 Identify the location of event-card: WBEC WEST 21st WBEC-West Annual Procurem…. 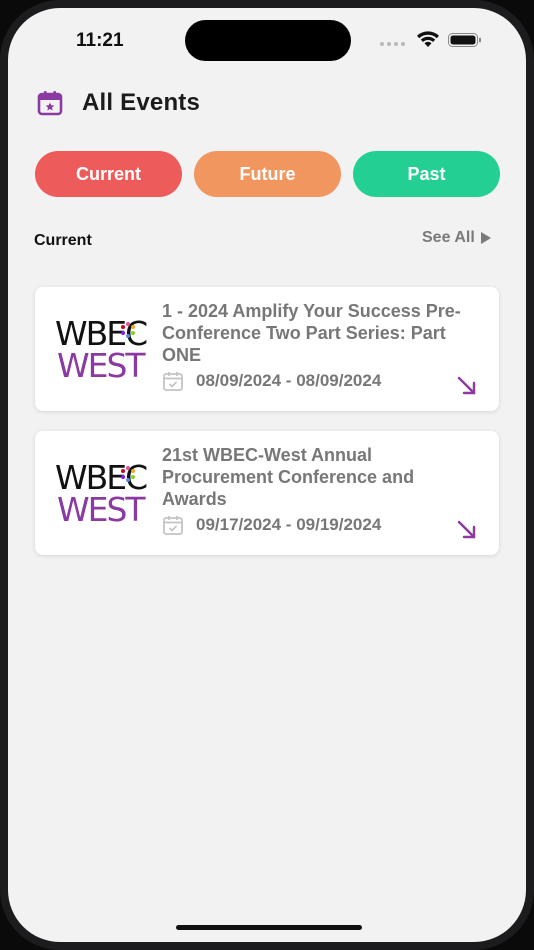
(267, 493).